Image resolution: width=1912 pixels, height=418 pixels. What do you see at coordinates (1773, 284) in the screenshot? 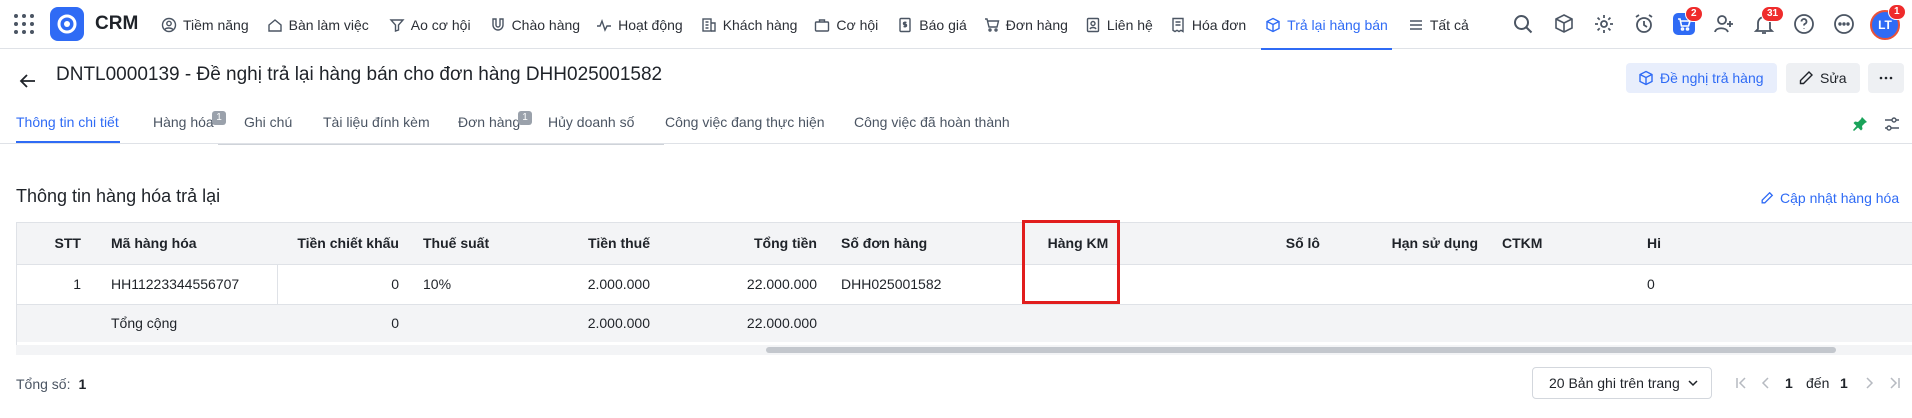
I see `cell-hi: 0` at bounding box center [1773, 284].